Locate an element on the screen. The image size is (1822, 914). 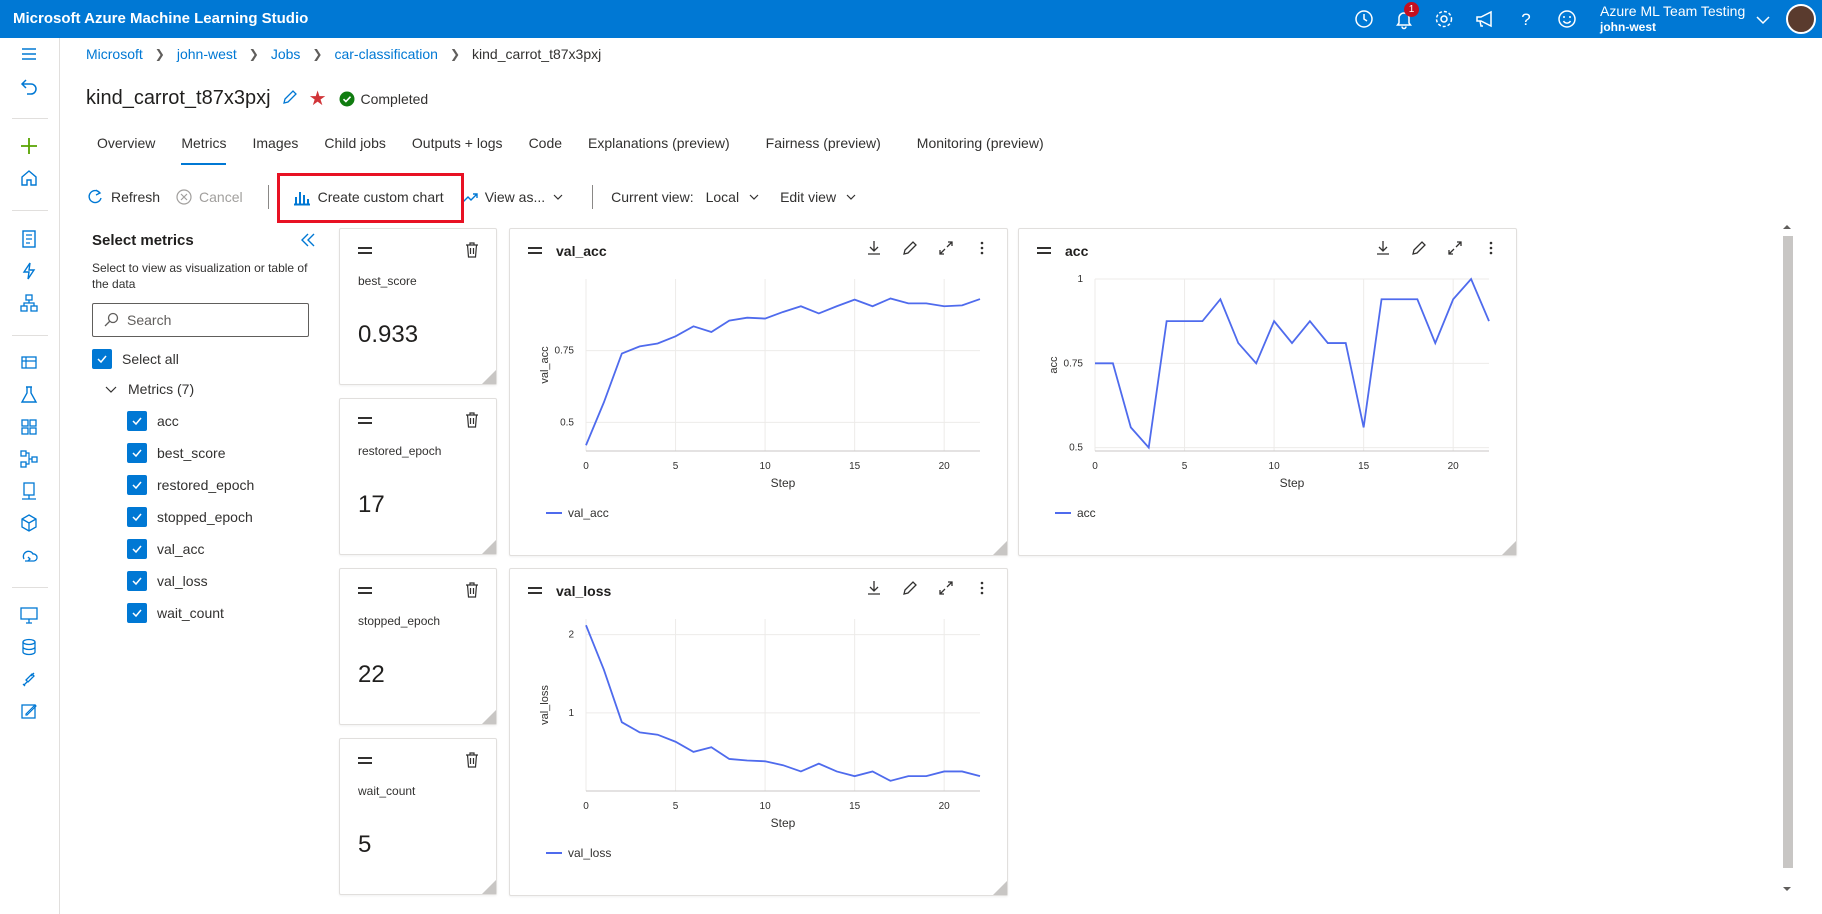
help-icon: ? is located at coordinates (1526, 19).